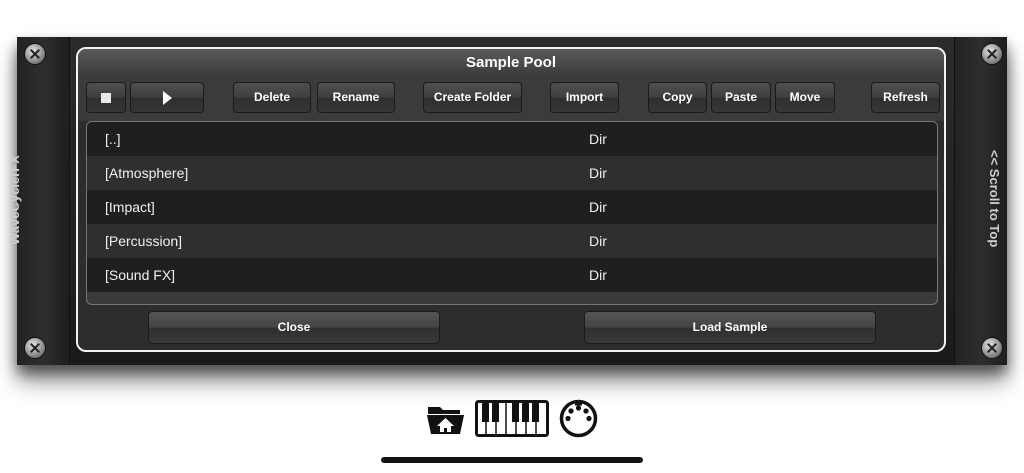 The image size is (1024, 473). Describe the element at coordinates (512, 275) in the screenshot. I see `list-item: [Sound FX] Dir` at that location.